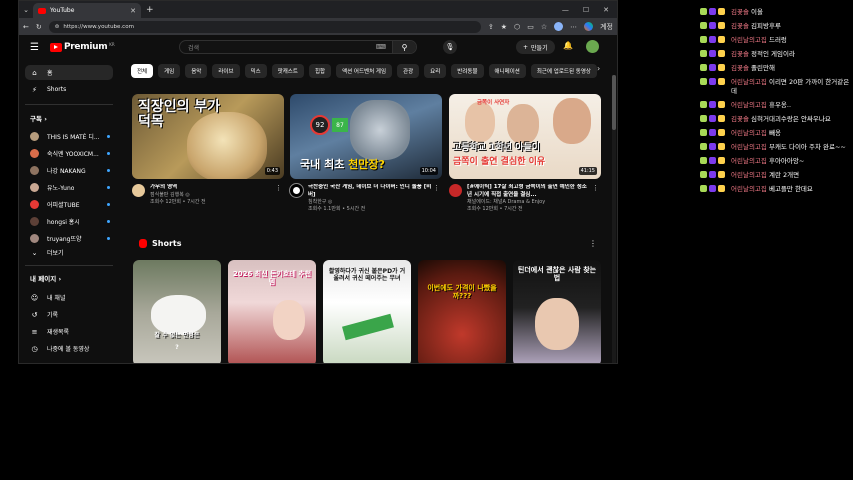 Image resolution: width=853 pixels, height=480 pixels. What do you see at coordinates (507, 71) in the screenshot?
I see `filter-chip: 애니메이션` at bounding box center [507, 71].